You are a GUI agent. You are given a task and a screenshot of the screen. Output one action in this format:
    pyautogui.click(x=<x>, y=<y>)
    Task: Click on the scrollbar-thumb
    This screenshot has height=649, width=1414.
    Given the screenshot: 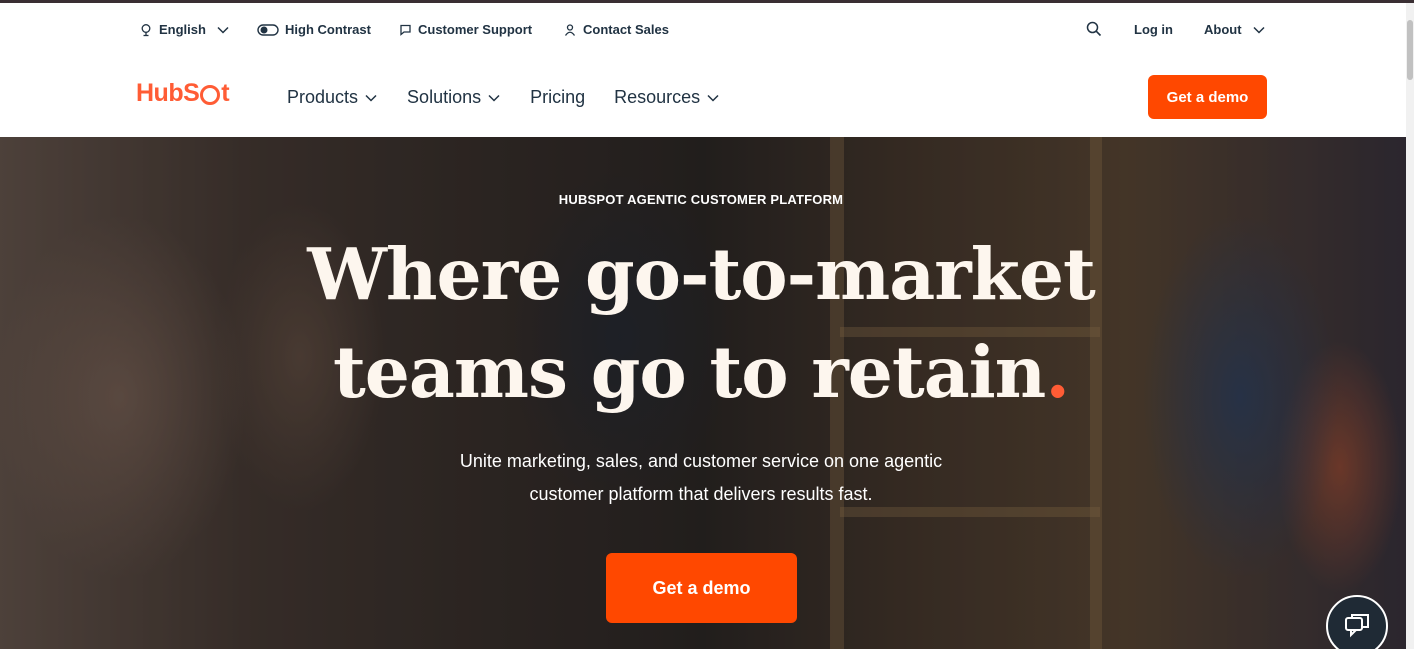 What is the action you would take?
    pyautogui.click(x=1410, y=50)
    